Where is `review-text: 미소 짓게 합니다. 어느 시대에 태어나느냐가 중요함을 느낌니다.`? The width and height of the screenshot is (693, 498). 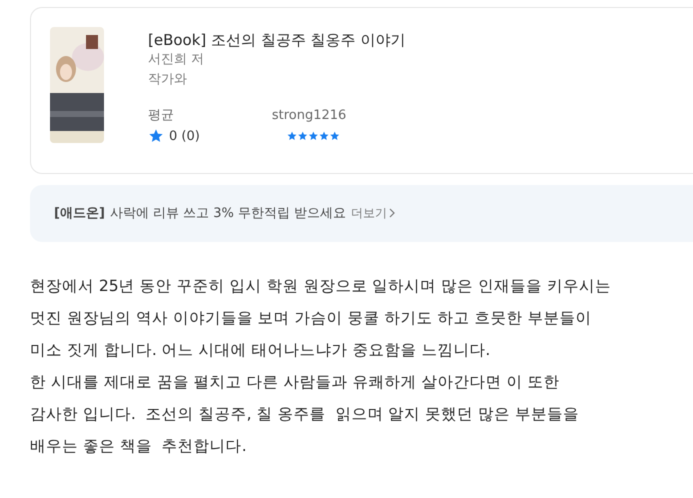 review-text: 미소 짓게 합니다. 어느 시대에 태어나느냐가 중요함을 느낌니다. is located at coordinates (261, 350).